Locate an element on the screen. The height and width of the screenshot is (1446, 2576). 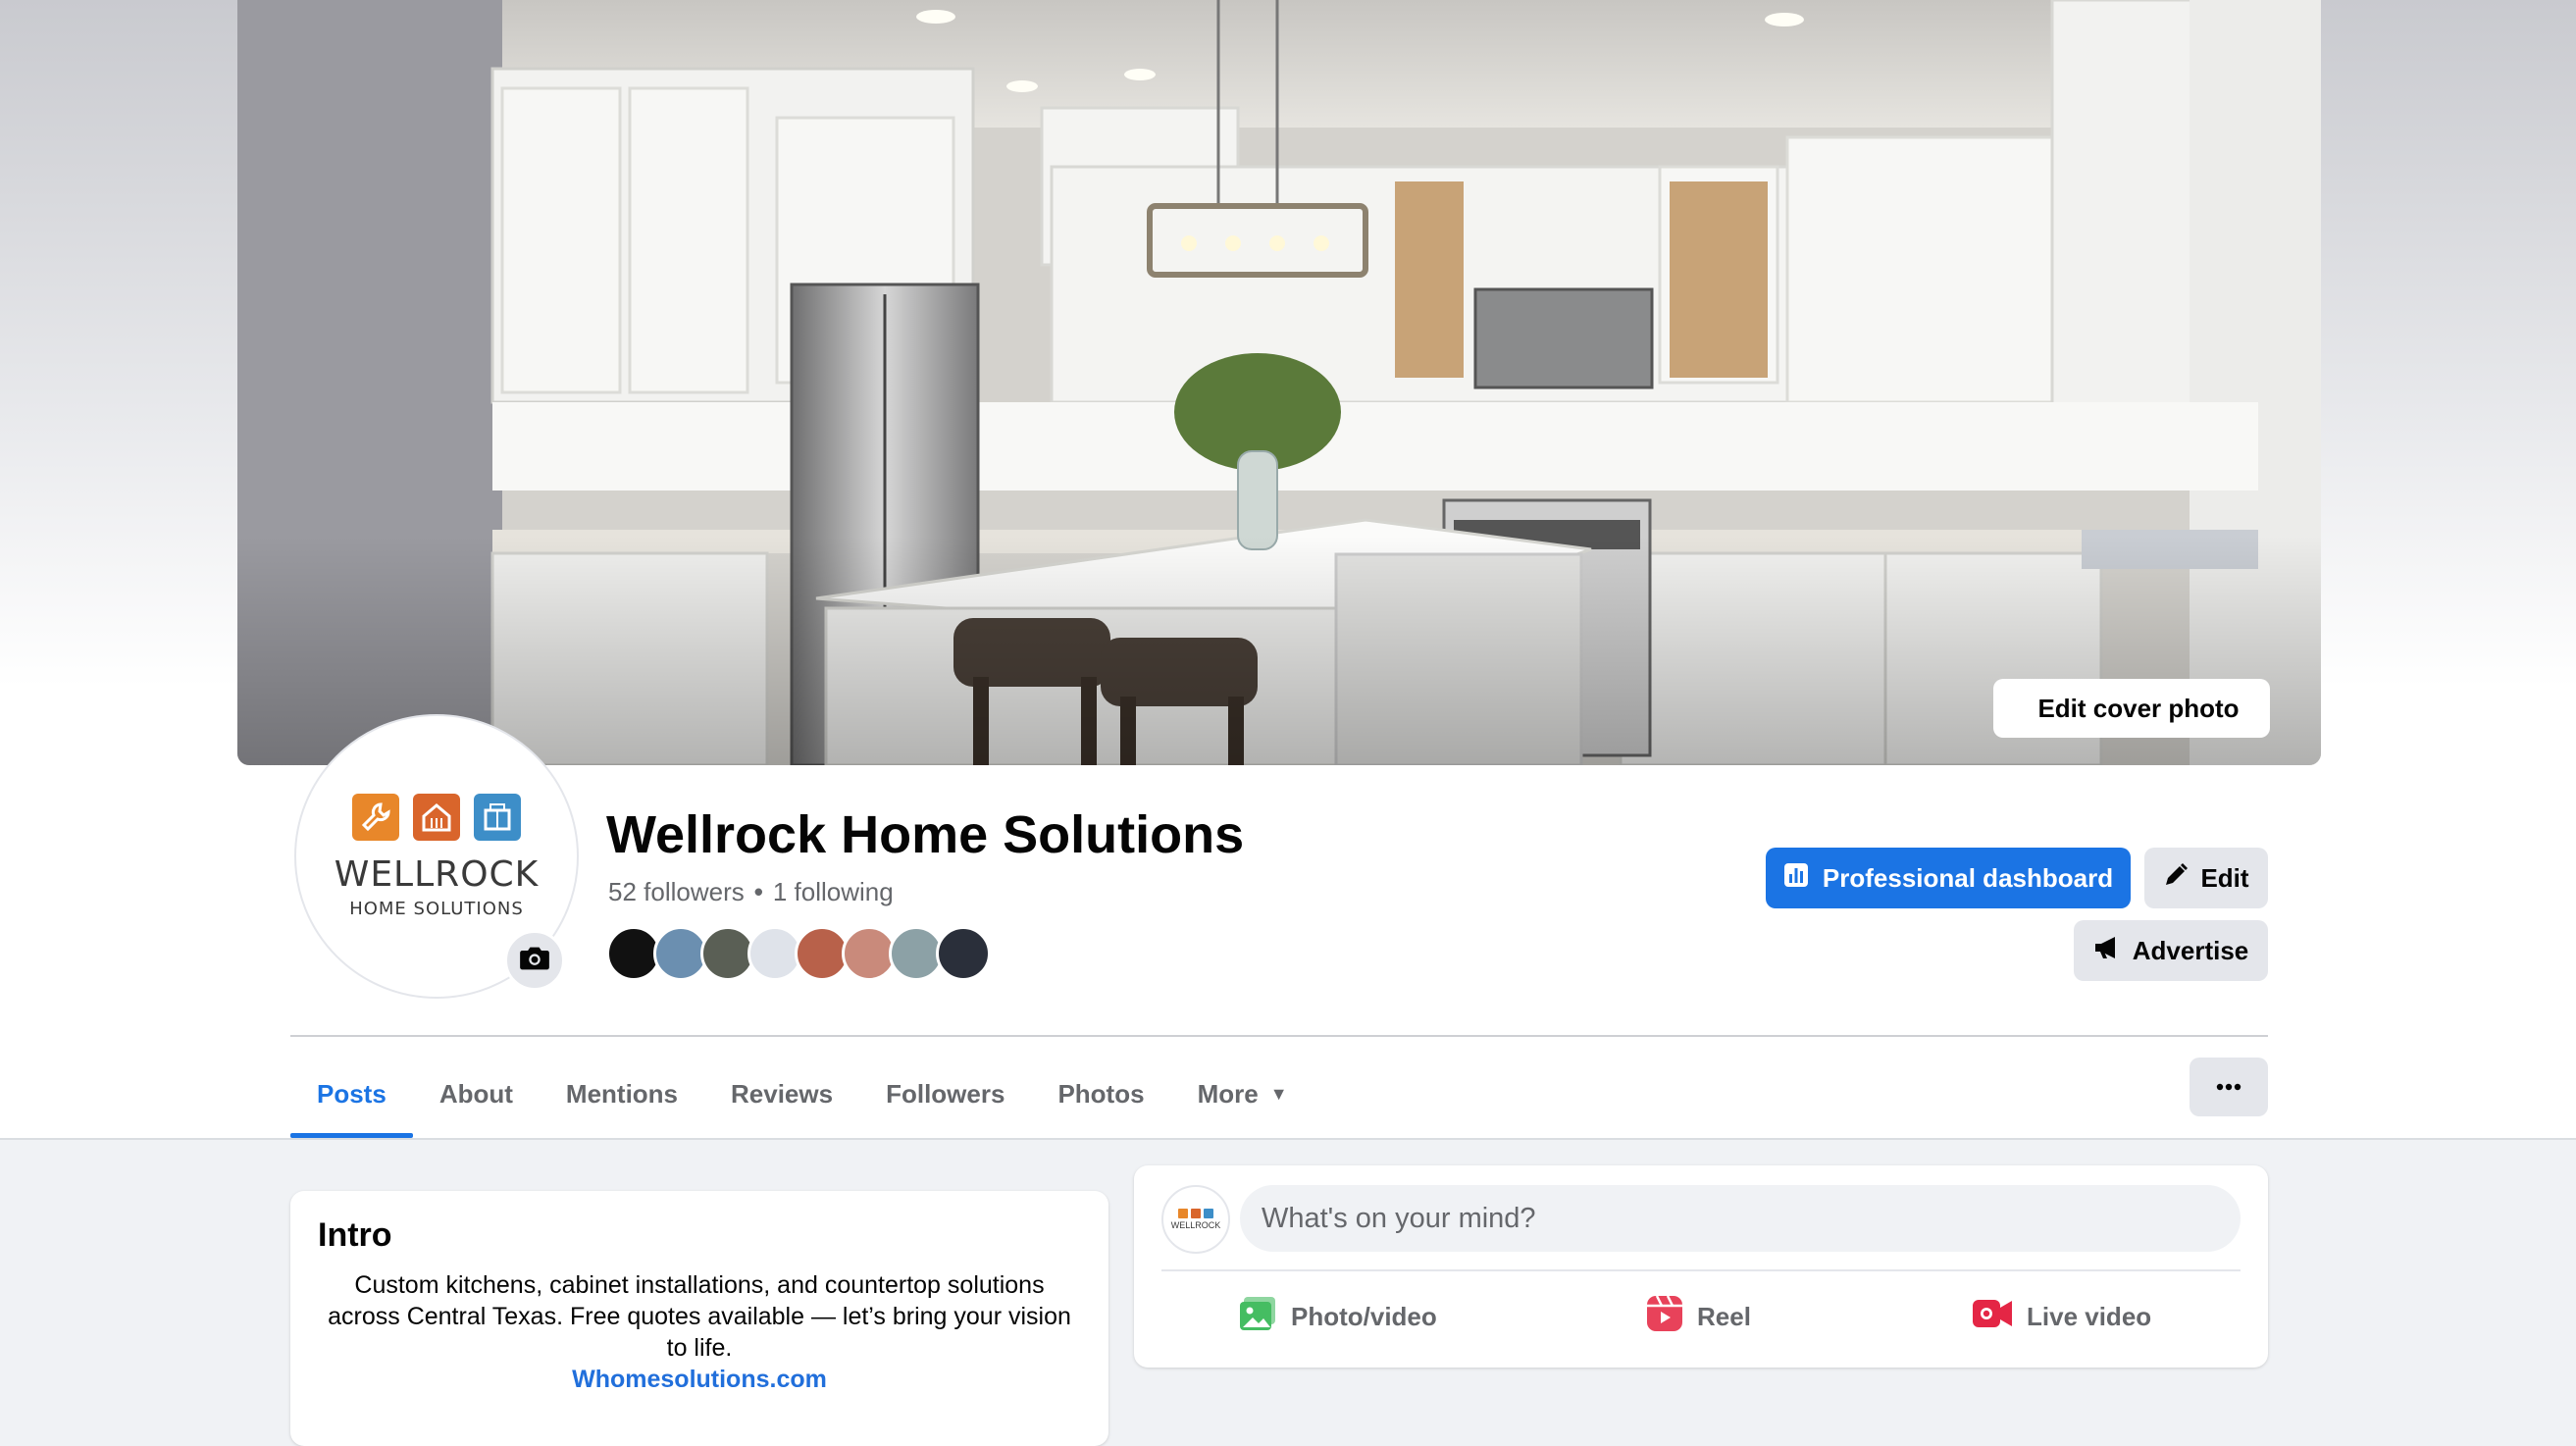
logo-icons is located at coordinates (436, 817).